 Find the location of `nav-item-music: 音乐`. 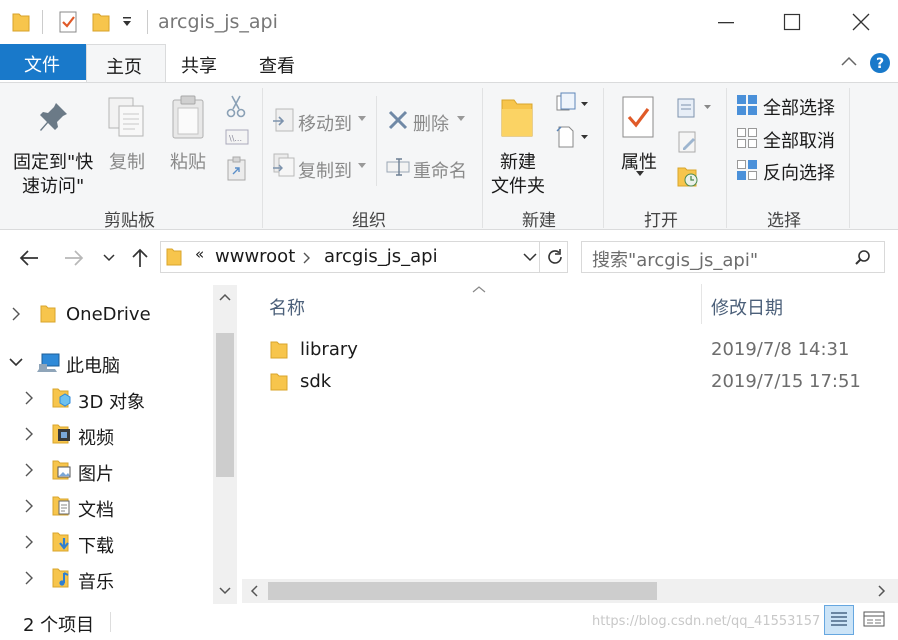

nav-item-music: 音乐 is located at coordinates (106, 579).